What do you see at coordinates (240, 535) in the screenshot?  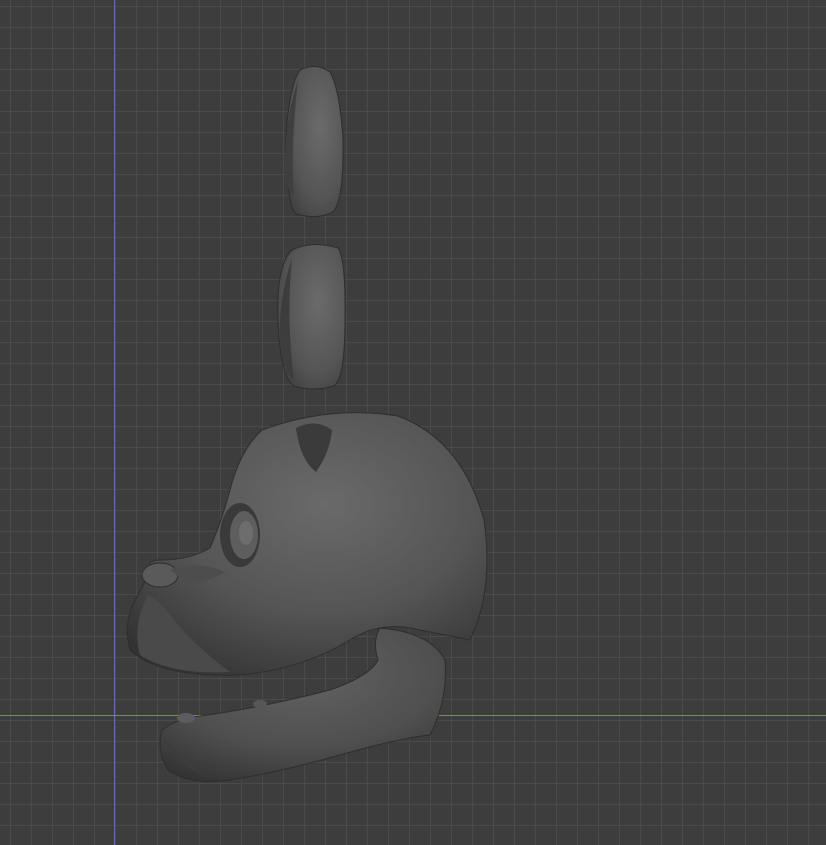 I see `eye` at bounding box center [240, 535].